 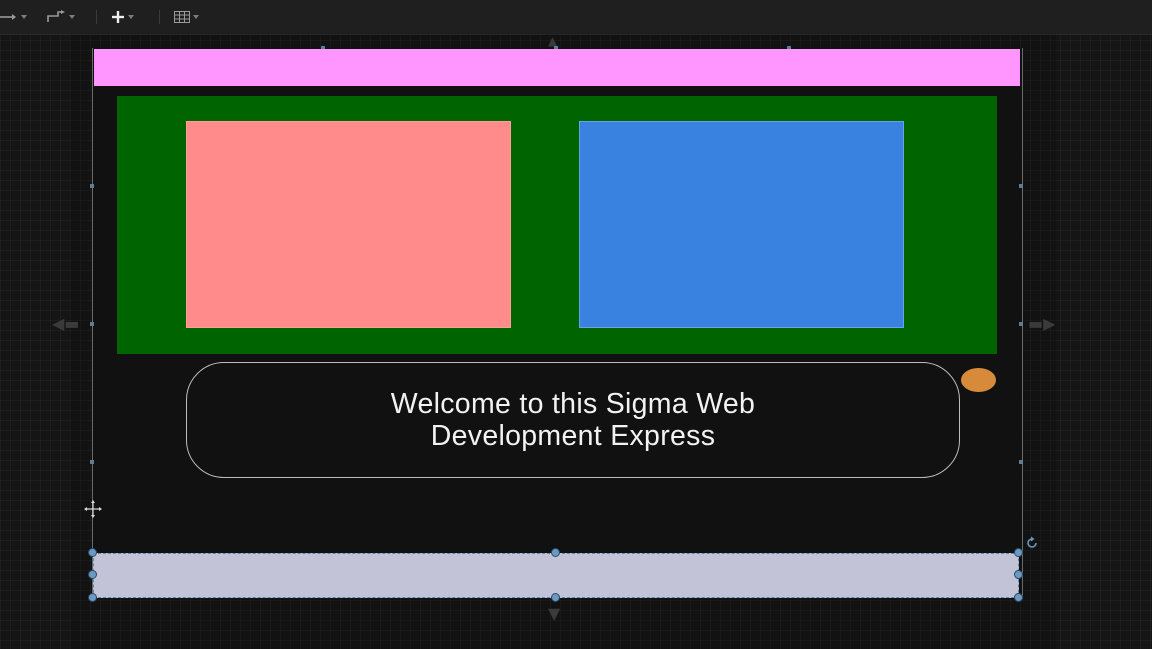 What do you see at coordinates (978, 380) in the screenshot?
I see `orange-circle` at bounding box center [978, 380].